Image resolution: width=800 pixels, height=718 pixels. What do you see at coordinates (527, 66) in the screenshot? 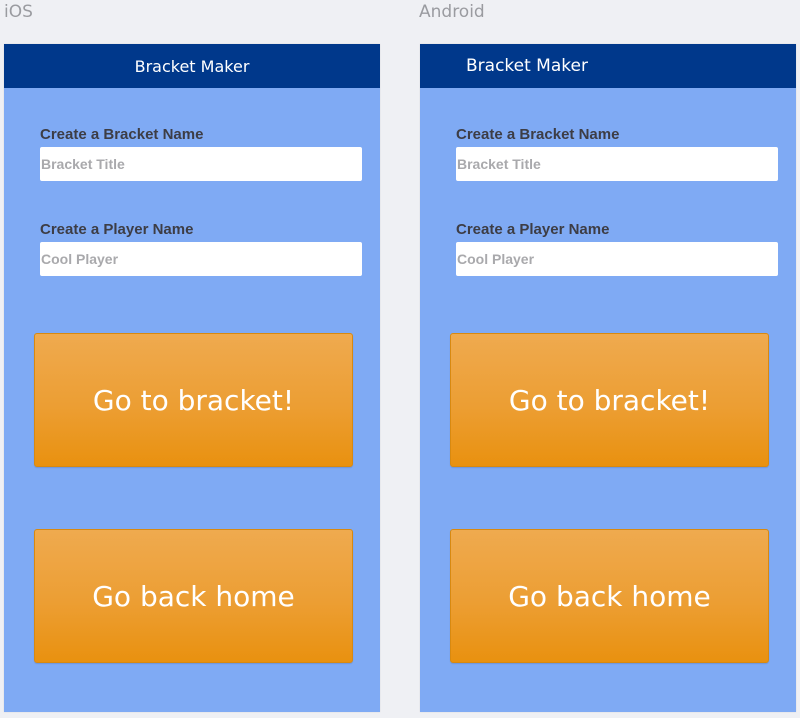
I see `android-navbar-title: Bracket Maker` at bounding box center [527, 66].